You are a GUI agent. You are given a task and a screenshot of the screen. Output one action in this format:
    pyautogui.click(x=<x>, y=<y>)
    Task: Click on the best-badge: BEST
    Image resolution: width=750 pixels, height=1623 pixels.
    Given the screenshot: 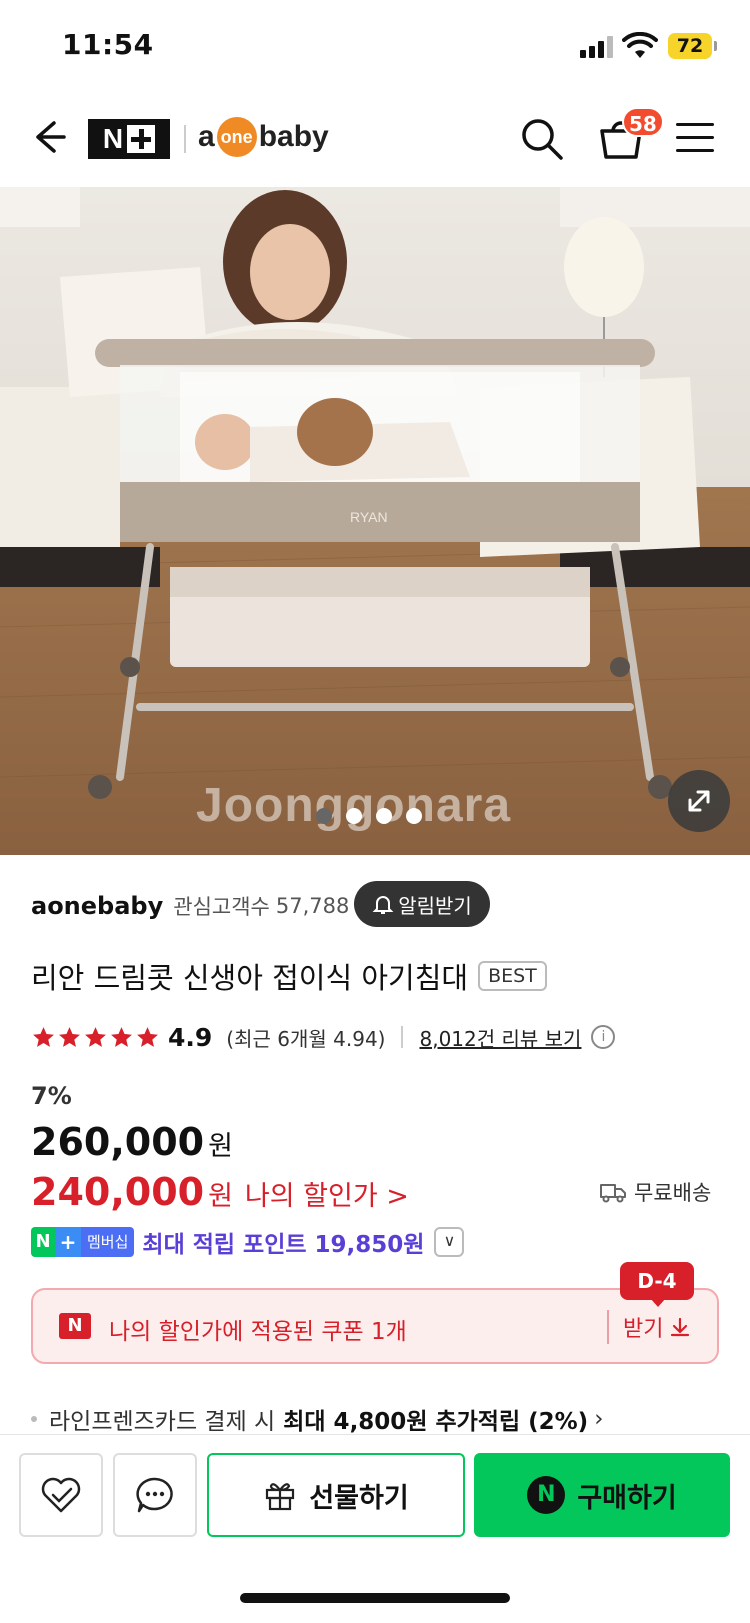 What is the action you would take?
    pyautogui.click(x=512, y=976)
    